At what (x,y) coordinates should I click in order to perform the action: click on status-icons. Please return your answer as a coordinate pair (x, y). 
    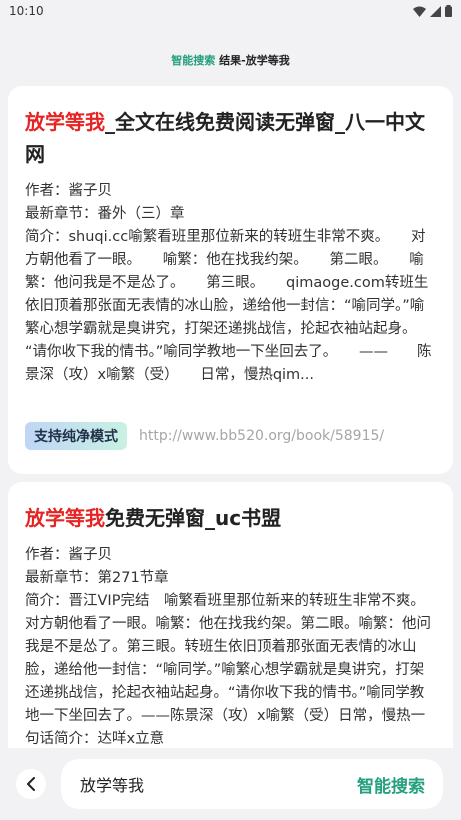
    Looking at the image, I should click on (432, 11).